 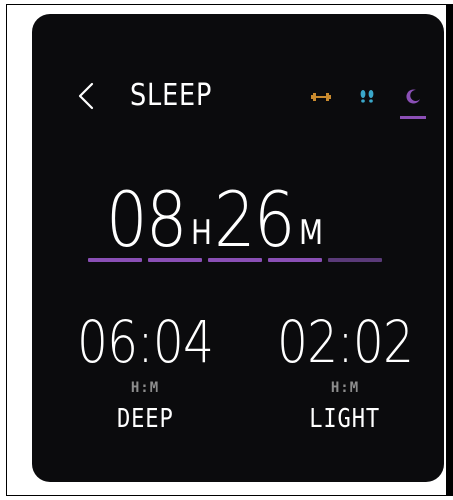 What do you see at coordinates (311, 233) in the screenshot?
I see `minutes-unit: M` at bounding box center [311, 233].